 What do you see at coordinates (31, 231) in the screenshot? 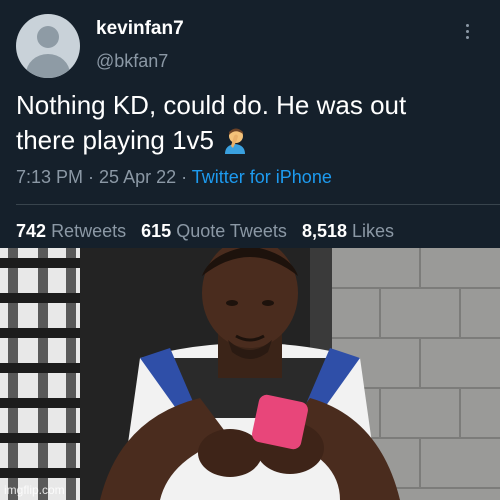
I see `retweets-count: 742` at bounding box center [31, 231].